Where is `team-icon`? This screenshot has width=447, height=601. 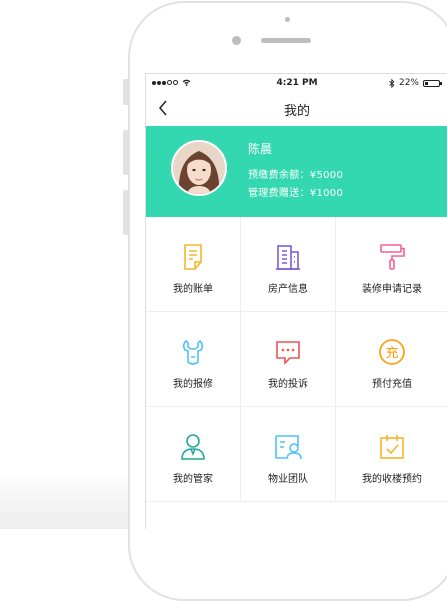
team-icon is located at coordinates (288, 447).